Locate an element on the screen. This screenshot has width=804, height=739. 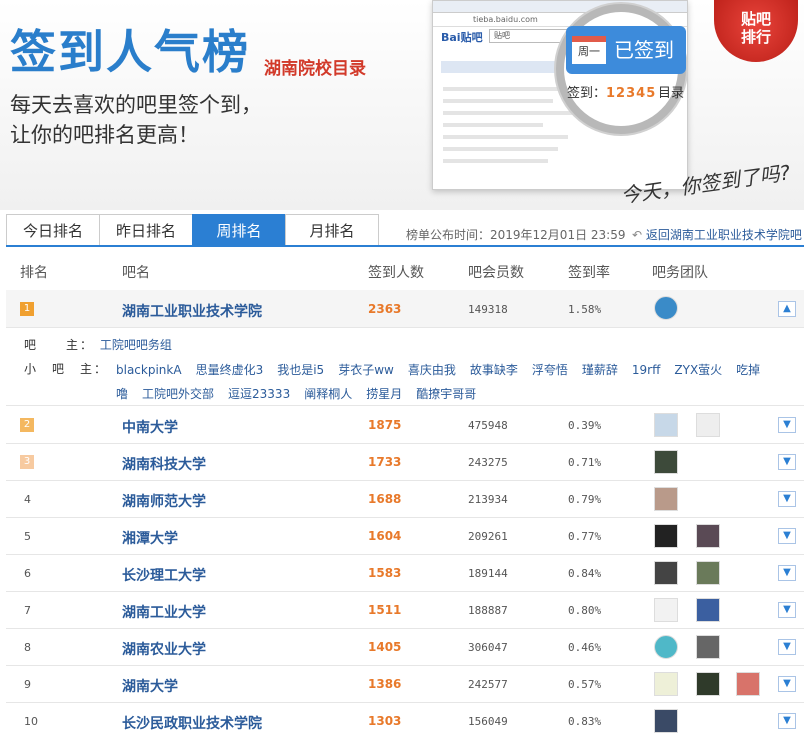
sub-manager: 阐释桐人 is located at coordinates (328, 394).